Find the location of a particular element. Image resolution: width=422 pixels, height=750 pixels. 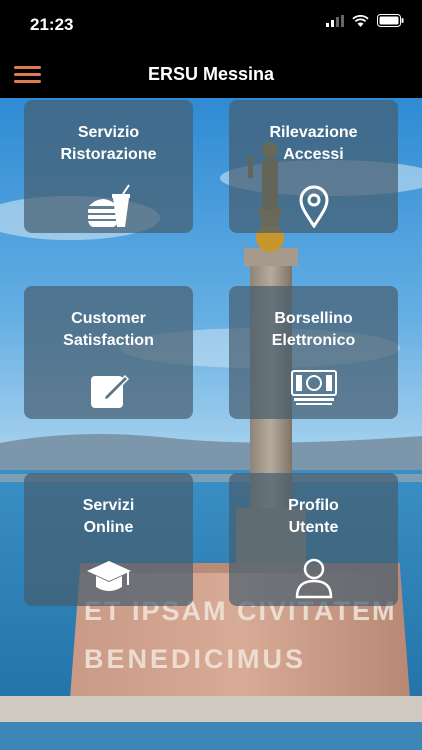

status-time: 21:23 is located at coordinates (52, 24).